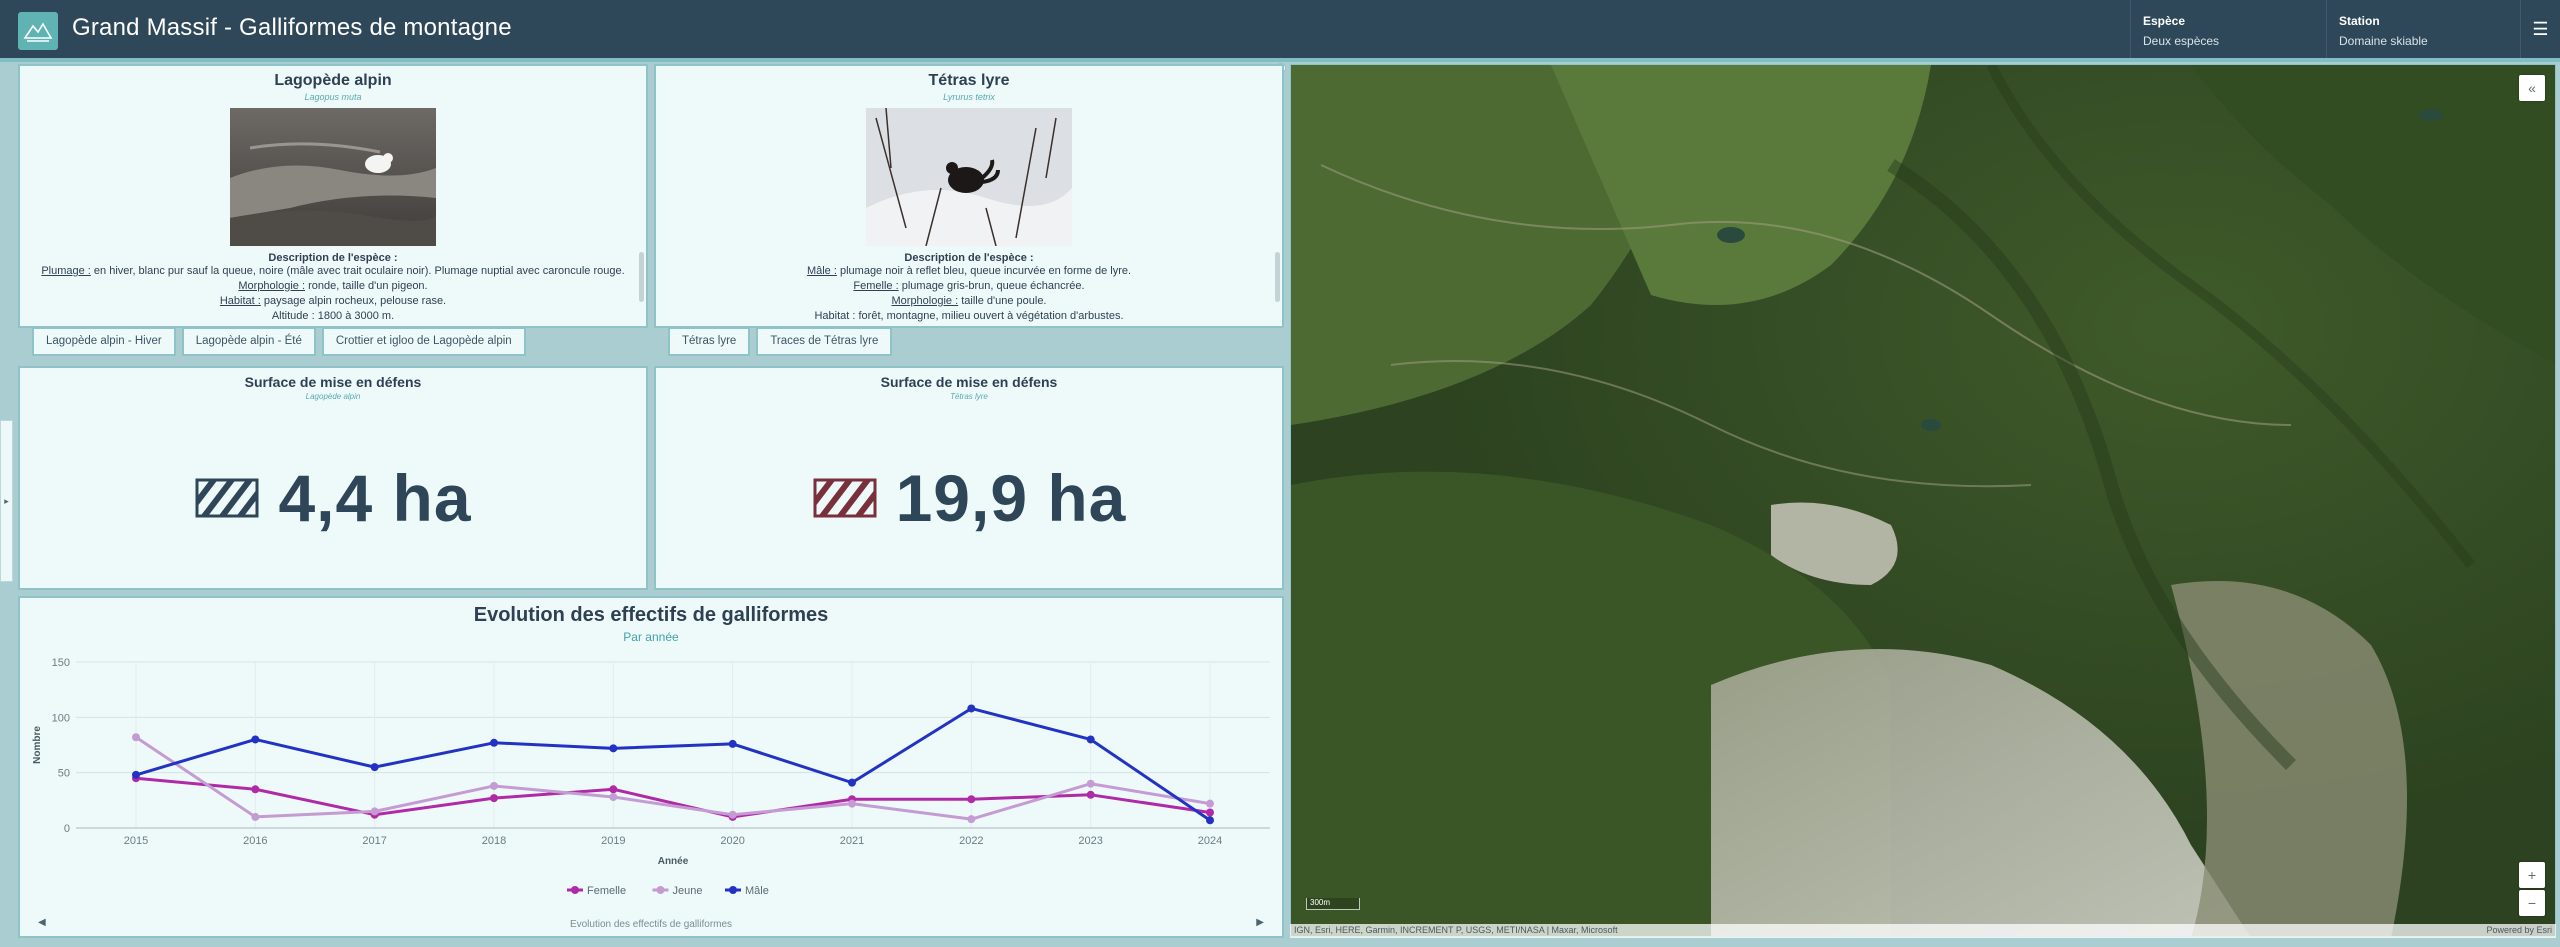 The image size is (2560, 947). Describe the element at coordinates (37, 745) in the screenshot. I see `y-axis-label: Nombre` at that location.